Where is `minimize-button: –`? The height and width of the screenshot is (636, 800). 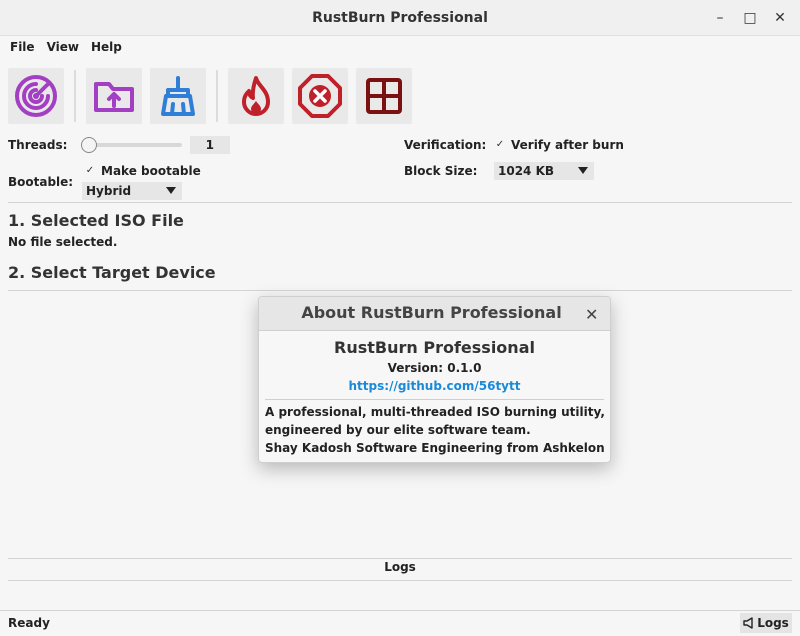 minimize-button: – is located at coordinates (720, 18).